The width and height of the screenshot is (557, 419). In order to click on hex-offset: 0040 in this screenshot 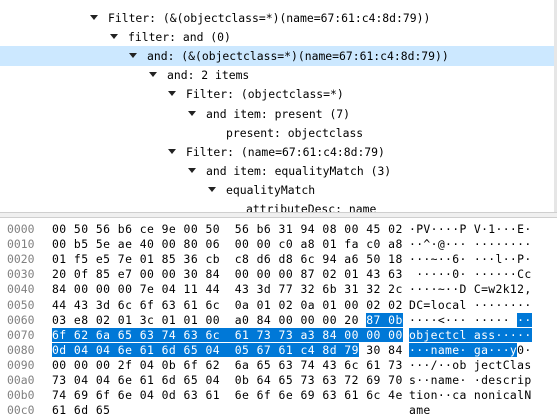, I will do `click(21, 289)`.